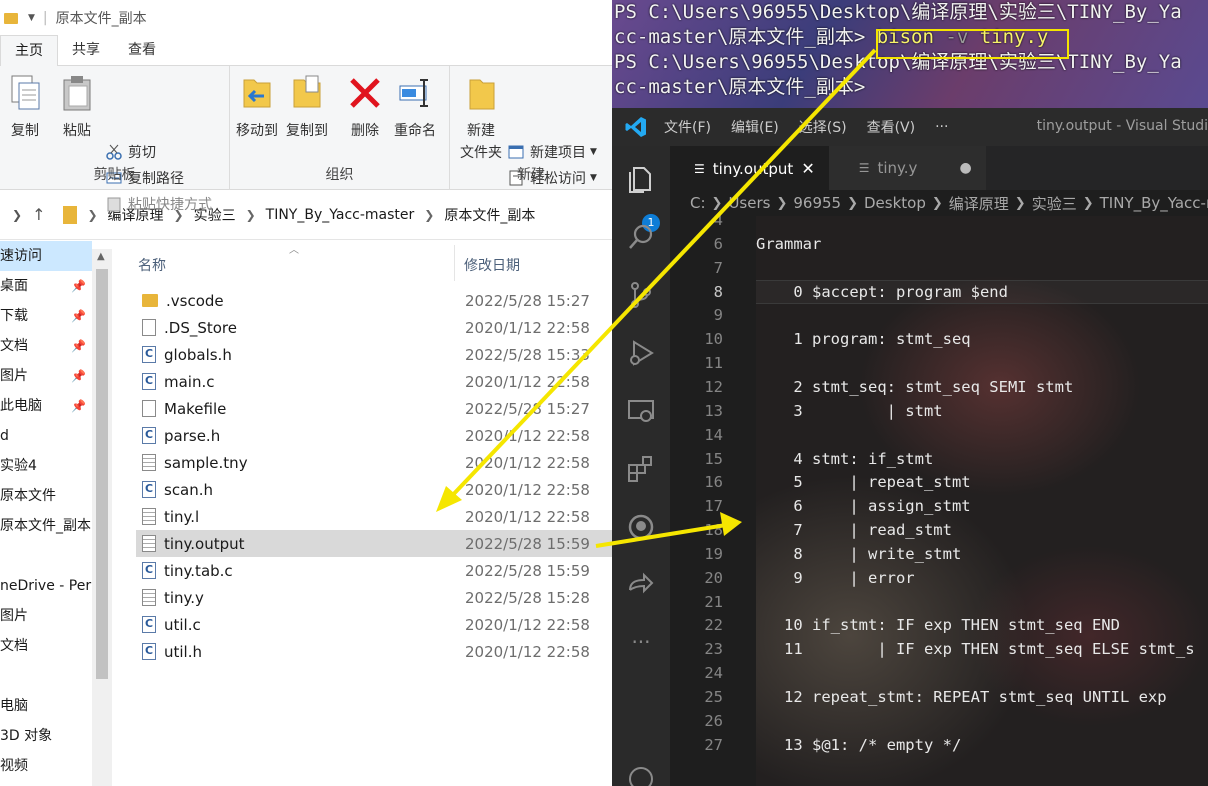 The width and height of the screenshot is (1208, 786). What do you see at coordinates (101, 256) in the screenshot?
I see `scroll-up-icon: ▲` at bounding box center [101, 256].